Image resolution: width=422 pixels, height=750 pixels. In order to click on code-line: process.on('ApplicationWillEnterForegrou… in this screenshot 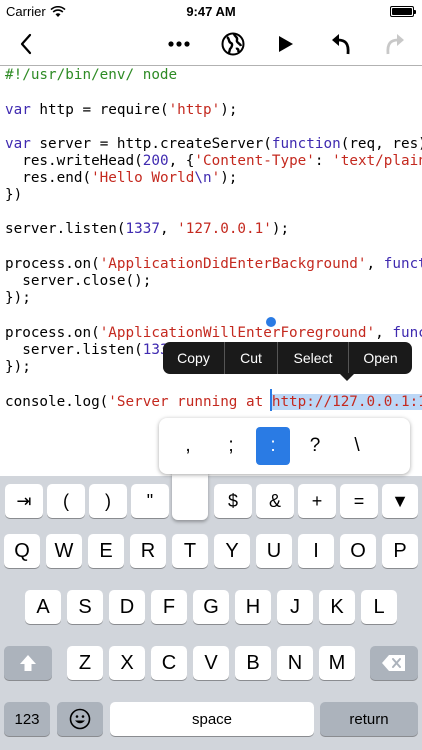, I will do `click(213, 333)`.